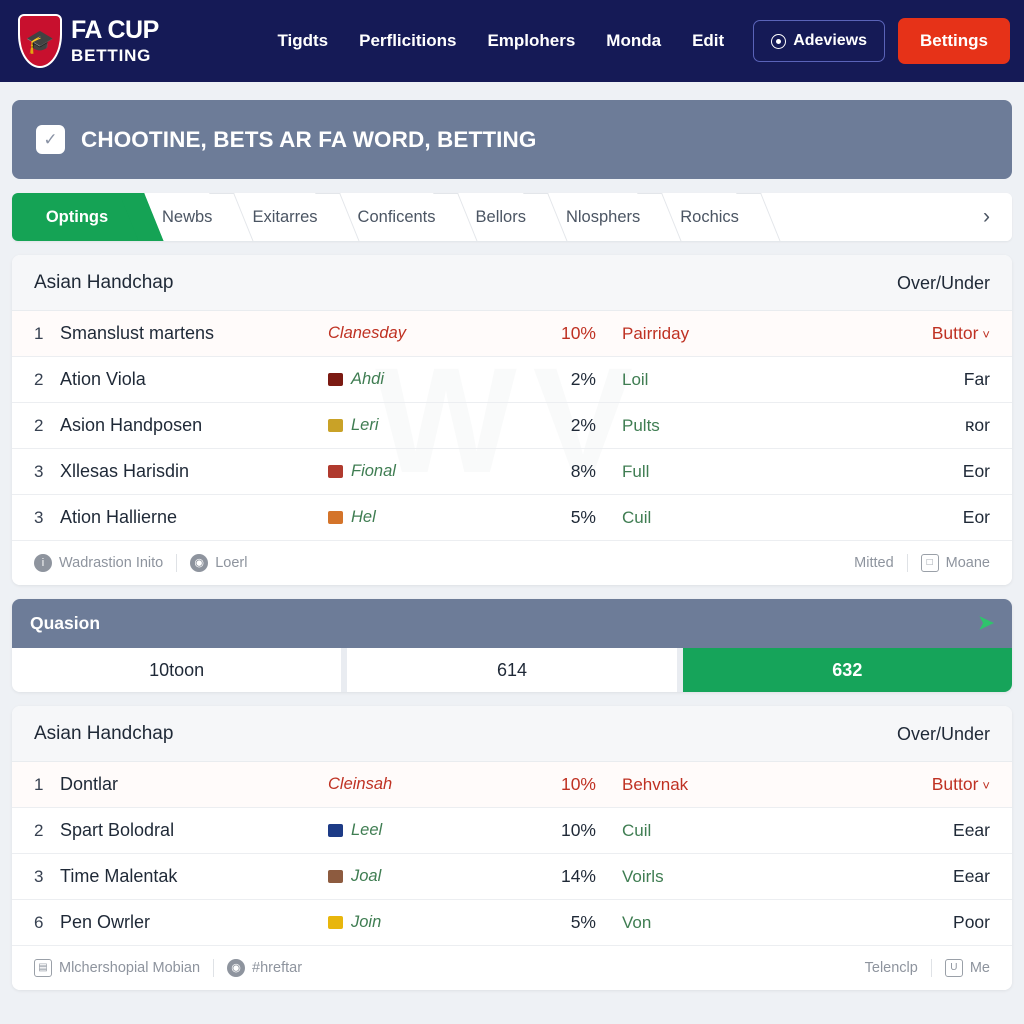 The width and height of the screenshot is (1024, 1024). Describe the element at coordinates (231, 563) in the screenshot. I see `footer-label: Loerl` at that location.